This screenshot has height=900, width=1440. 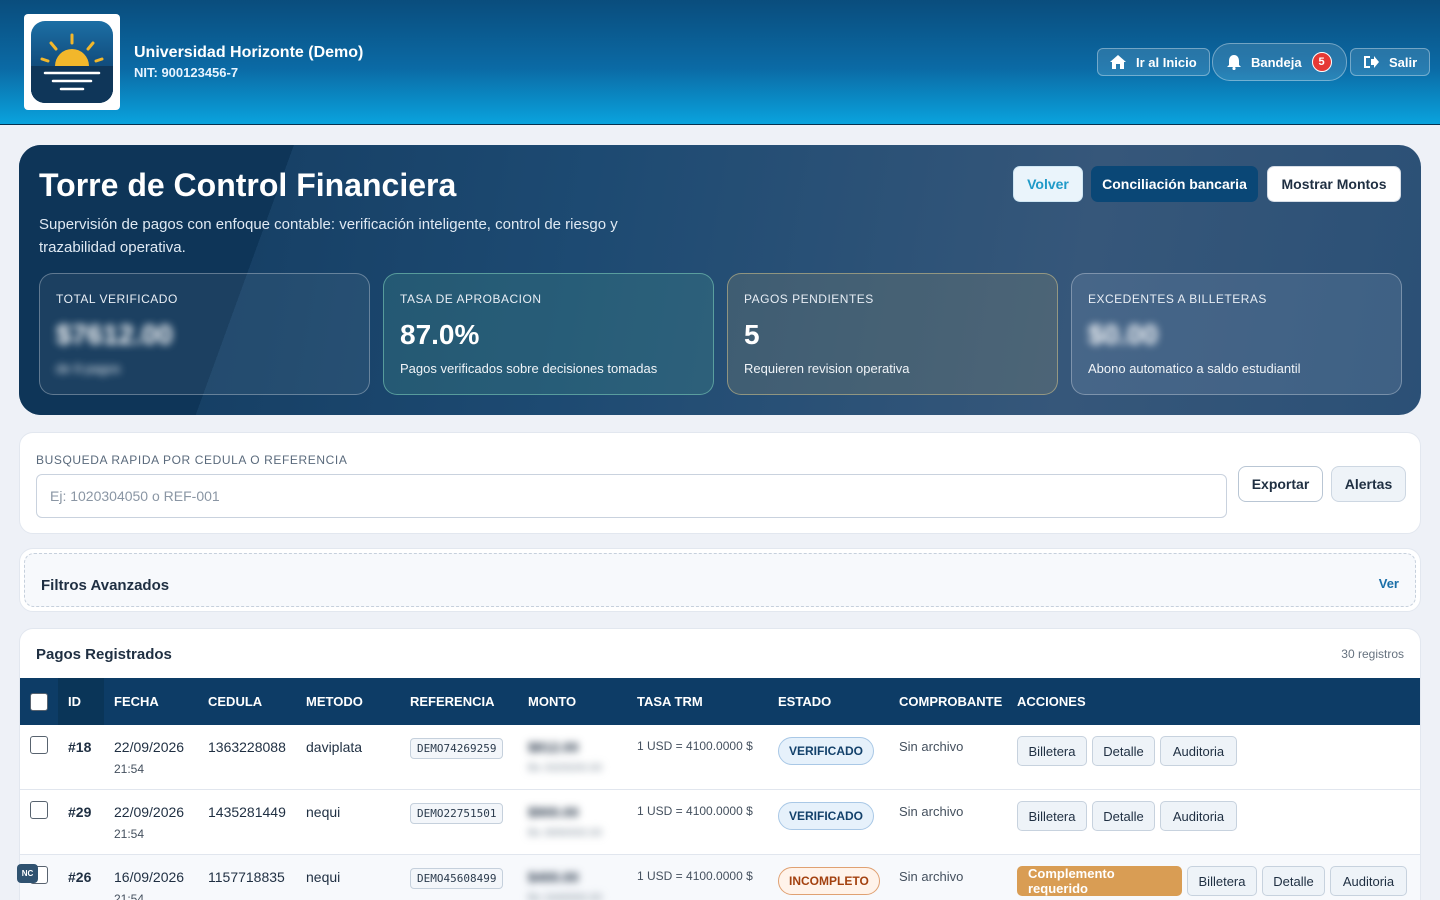 I want to click on card-label: PAGOS PENDIENTES, so click(x=809, y=299).